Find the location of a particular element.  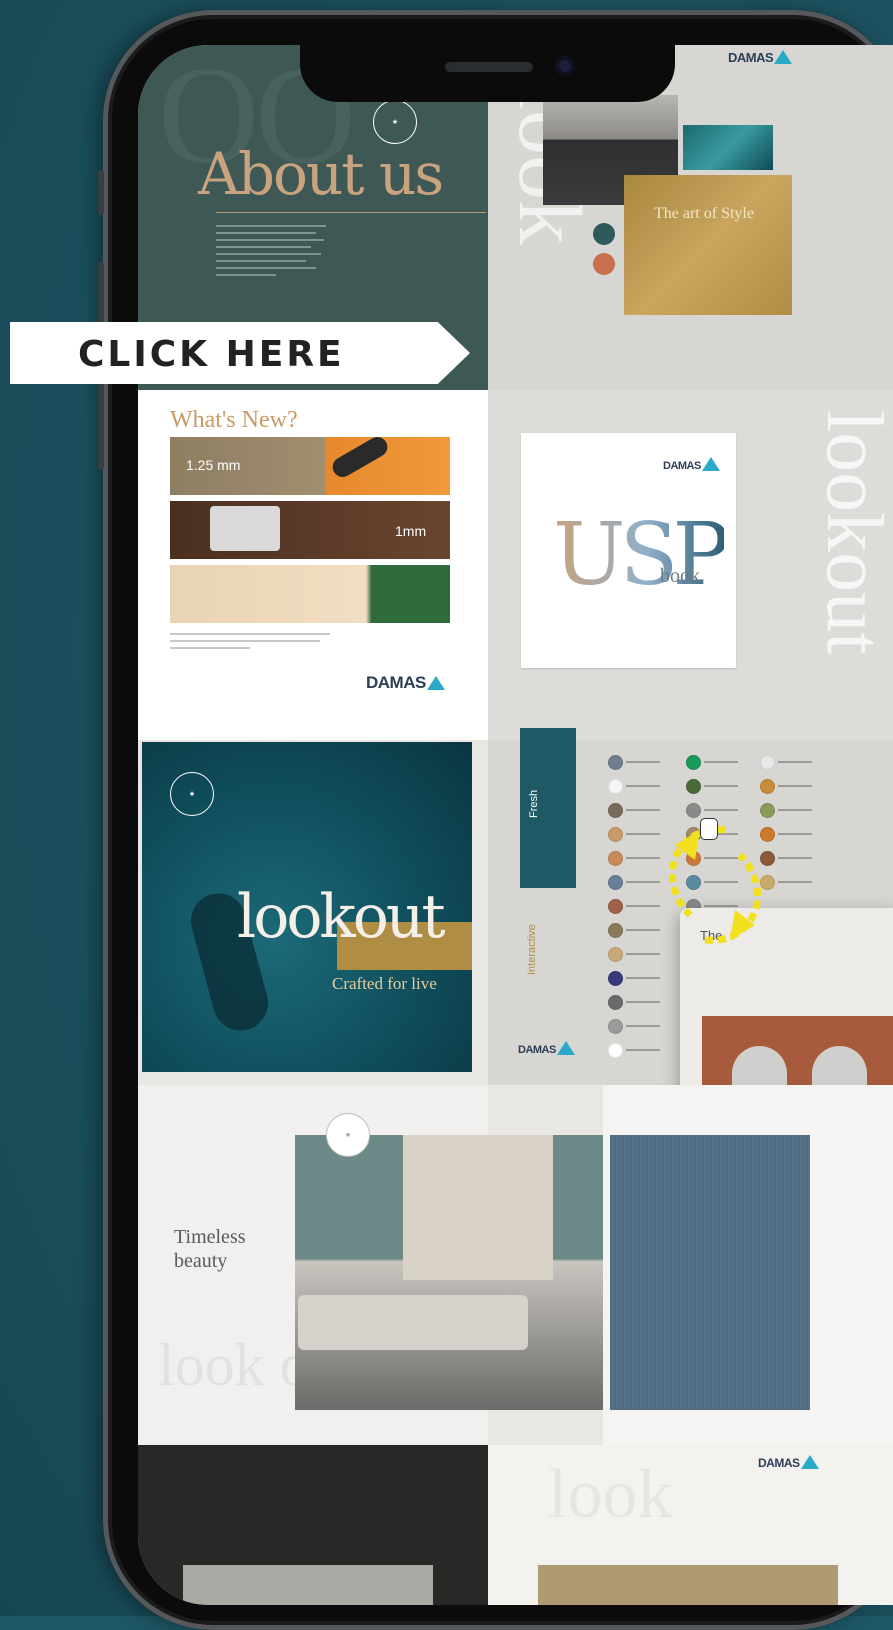

timeless-title: Timeless beauty is located at coordinates (210, 1249).